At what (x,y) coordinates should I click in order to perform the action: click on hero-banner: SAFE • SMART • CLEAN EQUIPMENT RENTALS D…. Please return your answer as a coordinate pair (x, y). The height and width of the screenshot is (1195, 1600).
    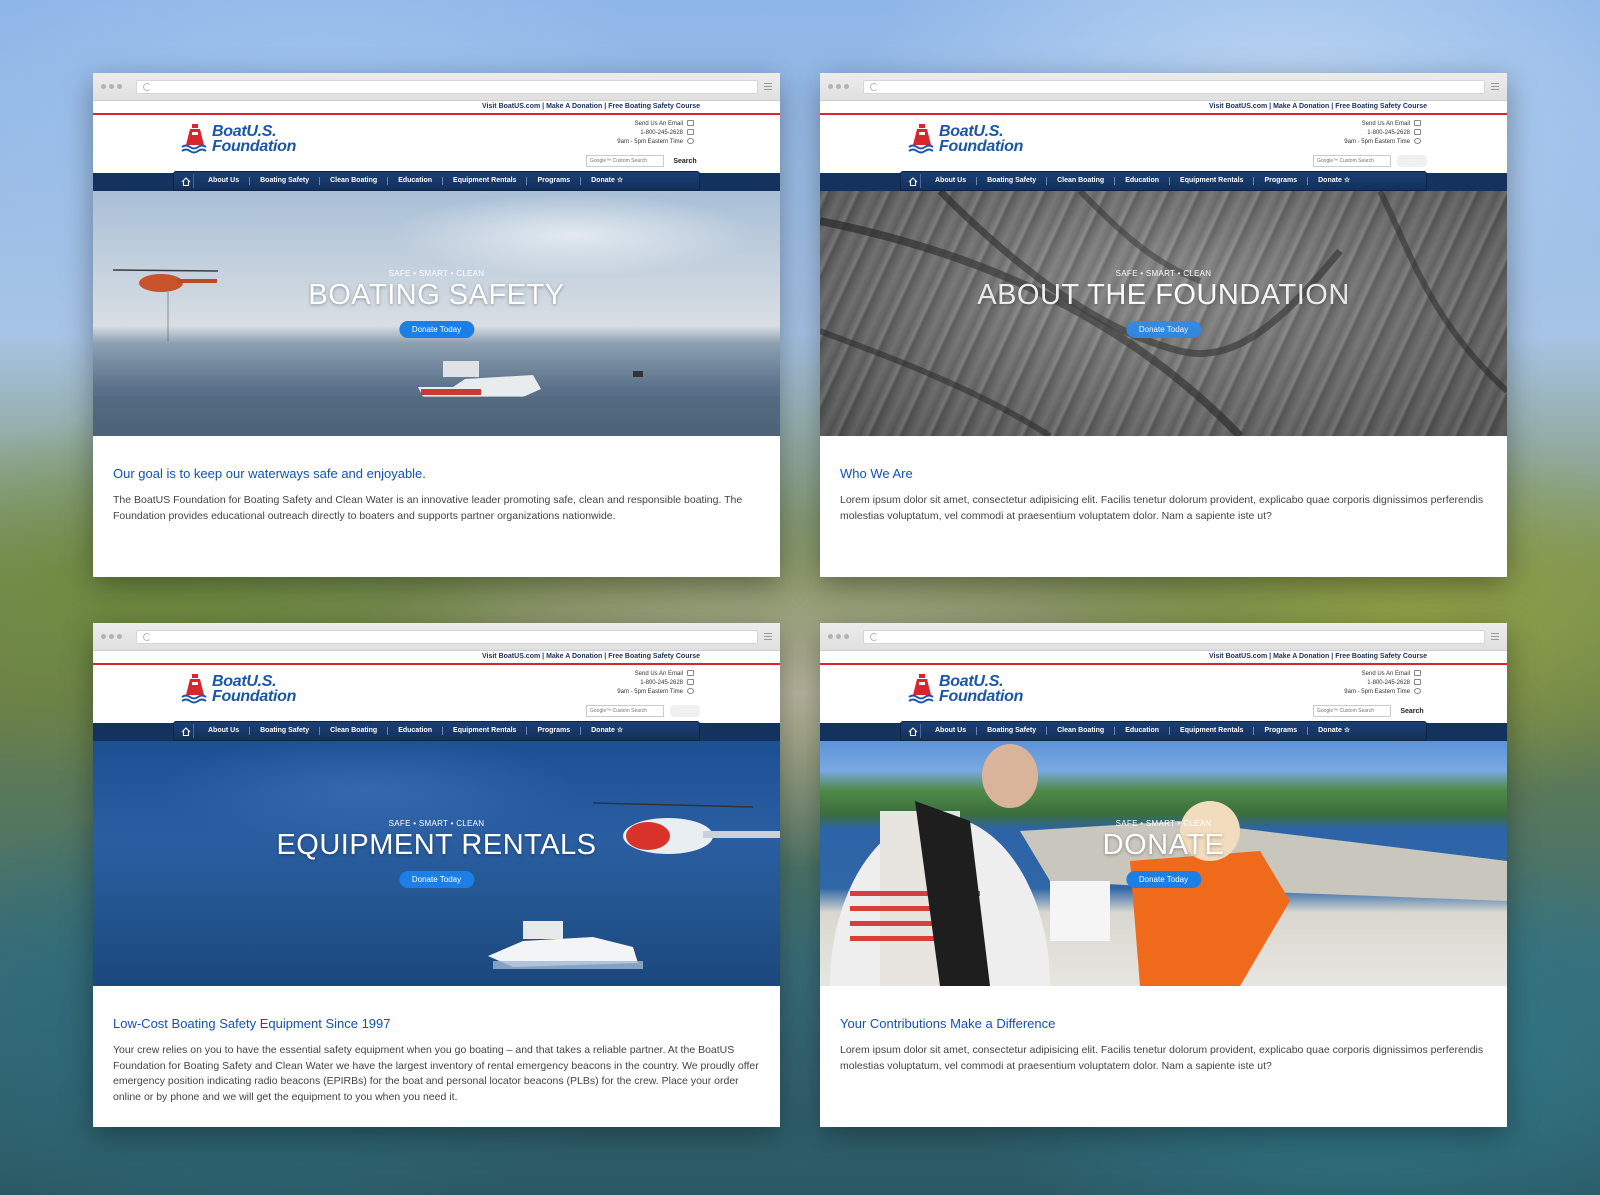
    Looking at the image, I should click on (436, 863).